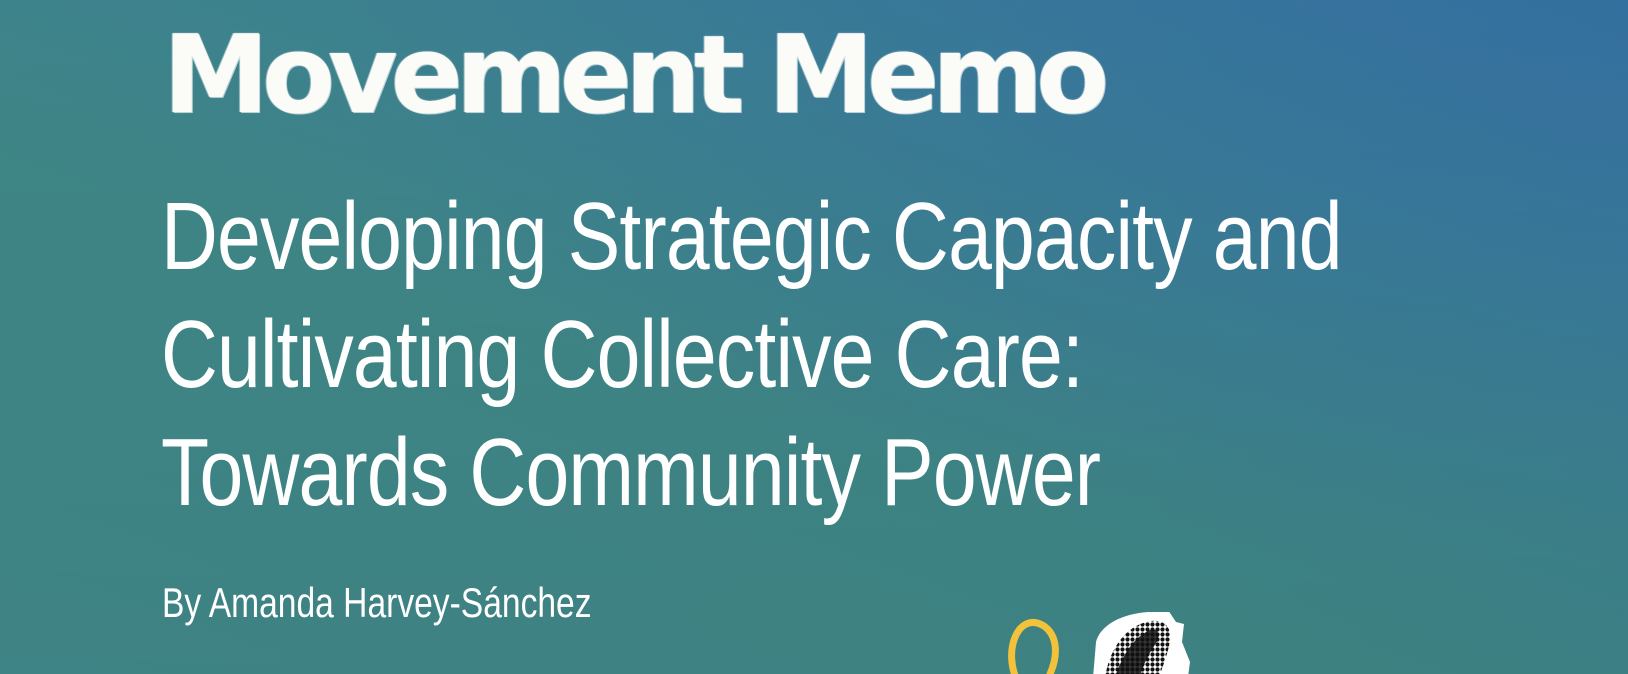 The image size is (1628, 674). I want to click on series-title: Movement Memo, so click(636, 75).